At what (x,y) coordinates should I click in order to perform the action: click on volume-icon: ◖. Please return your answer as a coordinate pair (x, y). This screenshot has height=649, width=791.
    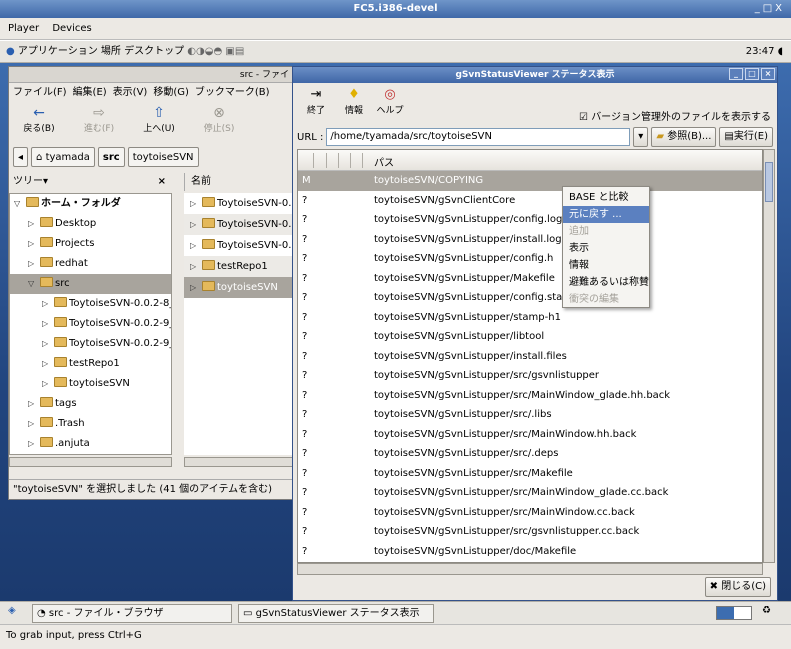
    Looking at the image, I should click on (780, 51).